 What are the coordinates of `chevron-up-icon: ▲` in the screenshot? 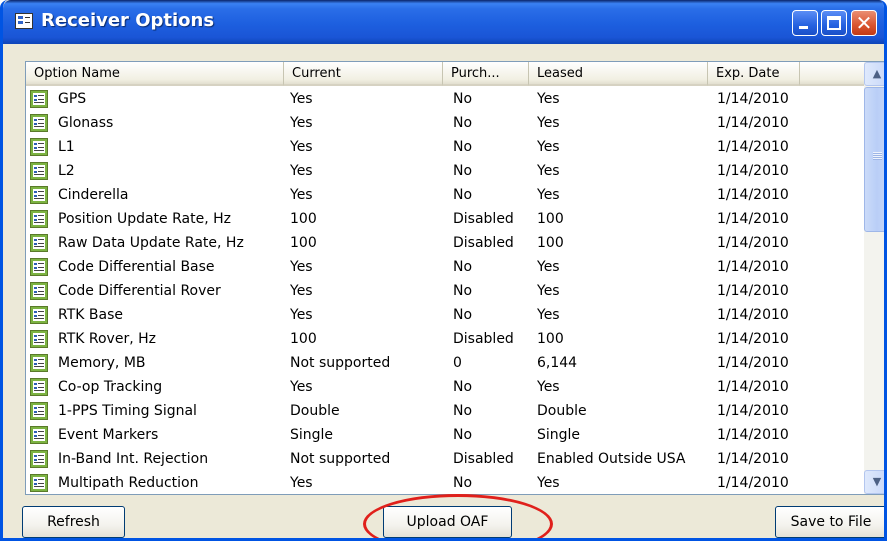 It's located at (877, 73).